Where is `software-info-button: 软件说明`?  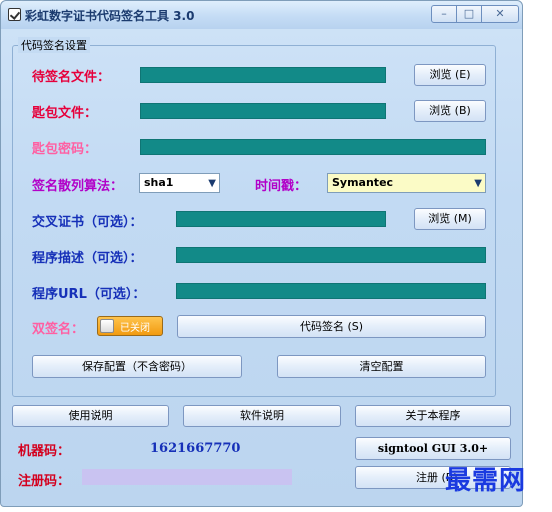
software-info-button: 软件说明 is located at coordinates (262, 416).